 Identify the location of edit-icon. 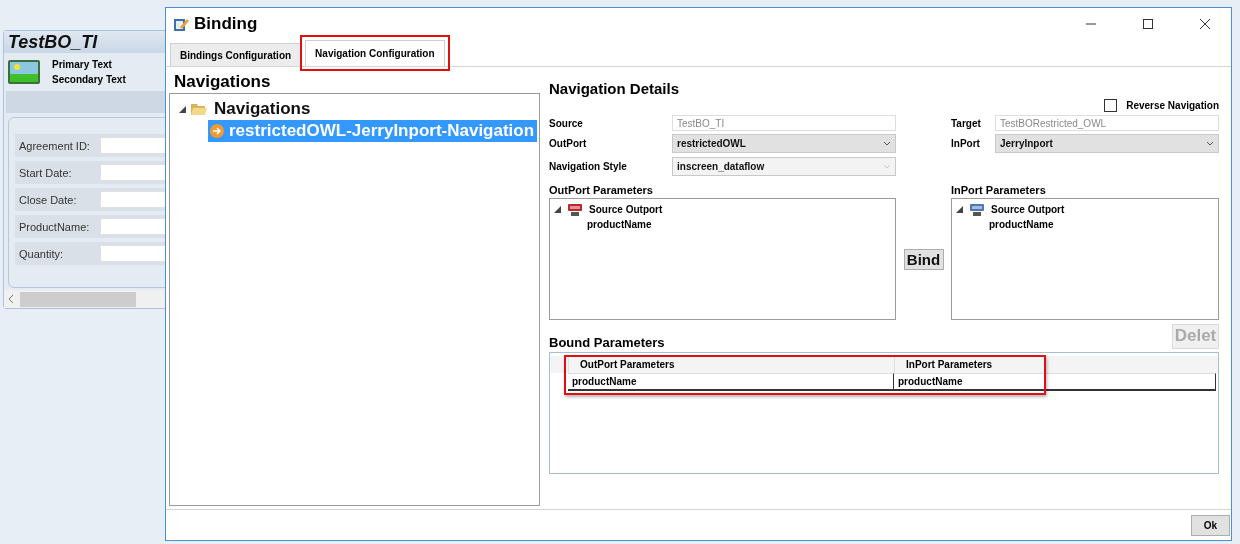
(181, 24).